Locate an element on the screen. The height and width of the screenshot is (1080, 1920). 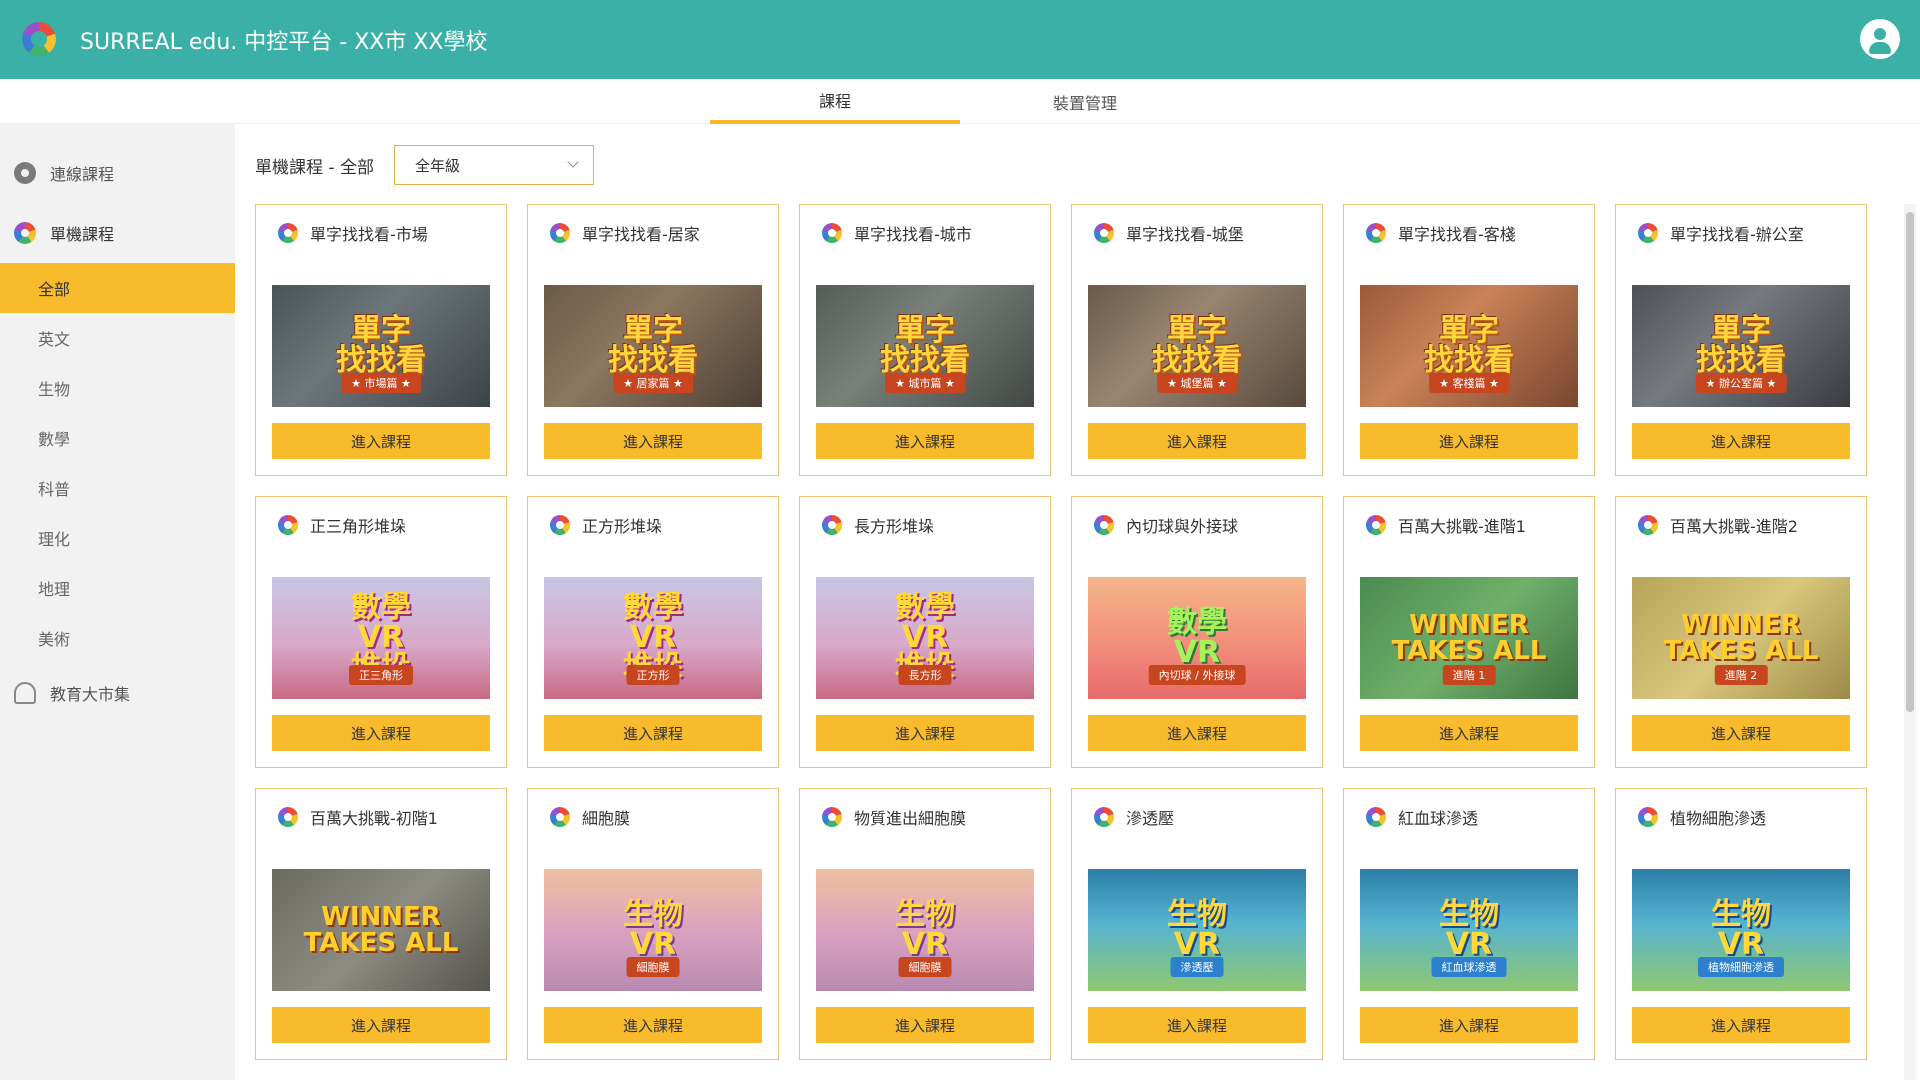
course-card: 單字找找看-市場單字 找找看 ★ 市場篇 ★ 進入課程 is located at coordinates (381, 340).